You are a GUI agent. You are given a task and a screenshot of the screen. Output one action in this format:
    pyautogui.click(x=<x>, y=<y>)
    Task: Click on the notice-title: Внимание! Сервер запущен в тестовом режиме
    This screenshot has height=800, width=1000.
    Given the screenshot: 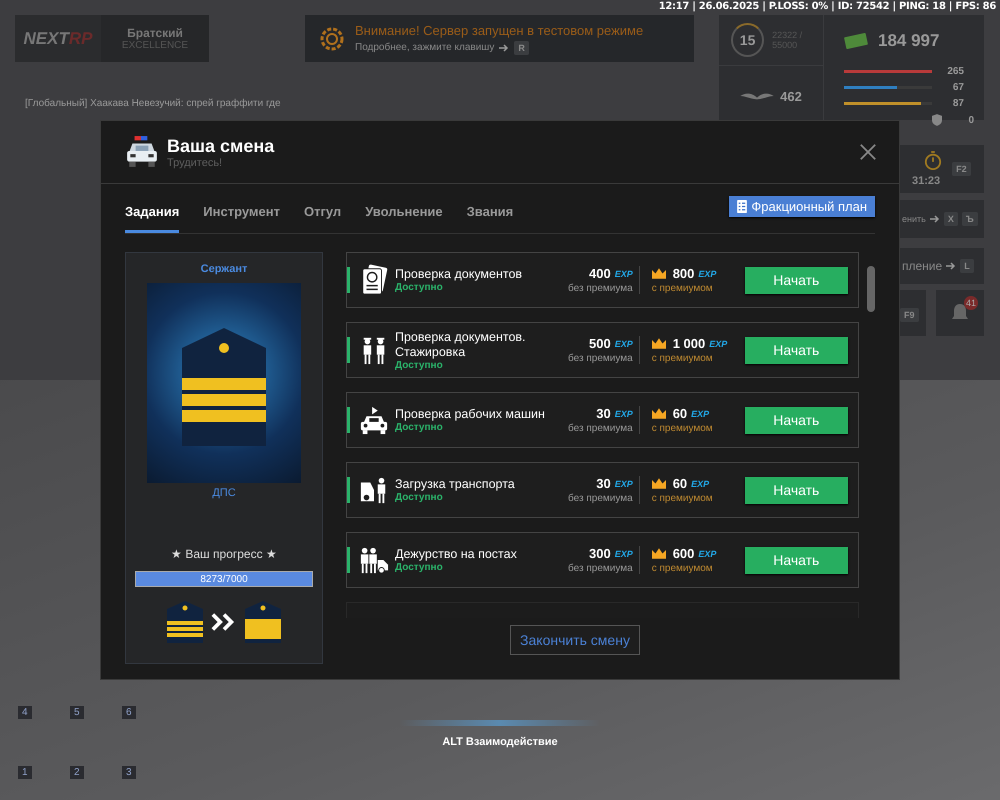 What is the action you would take?
    pyautogui.click(x=499, y=30)
    